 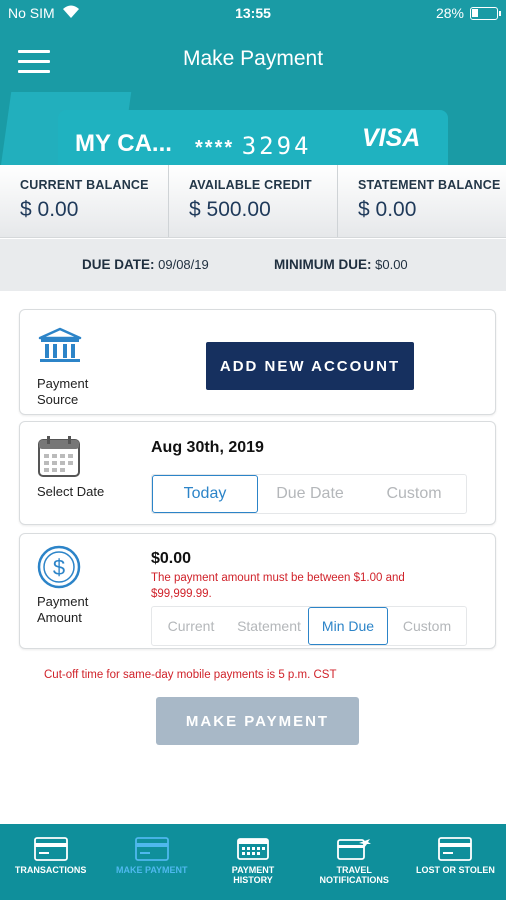 What do you see at coordinates (71, 491) in the screenshot?
I see `select-date-label: Select Date` at bounding box center [71, 491].